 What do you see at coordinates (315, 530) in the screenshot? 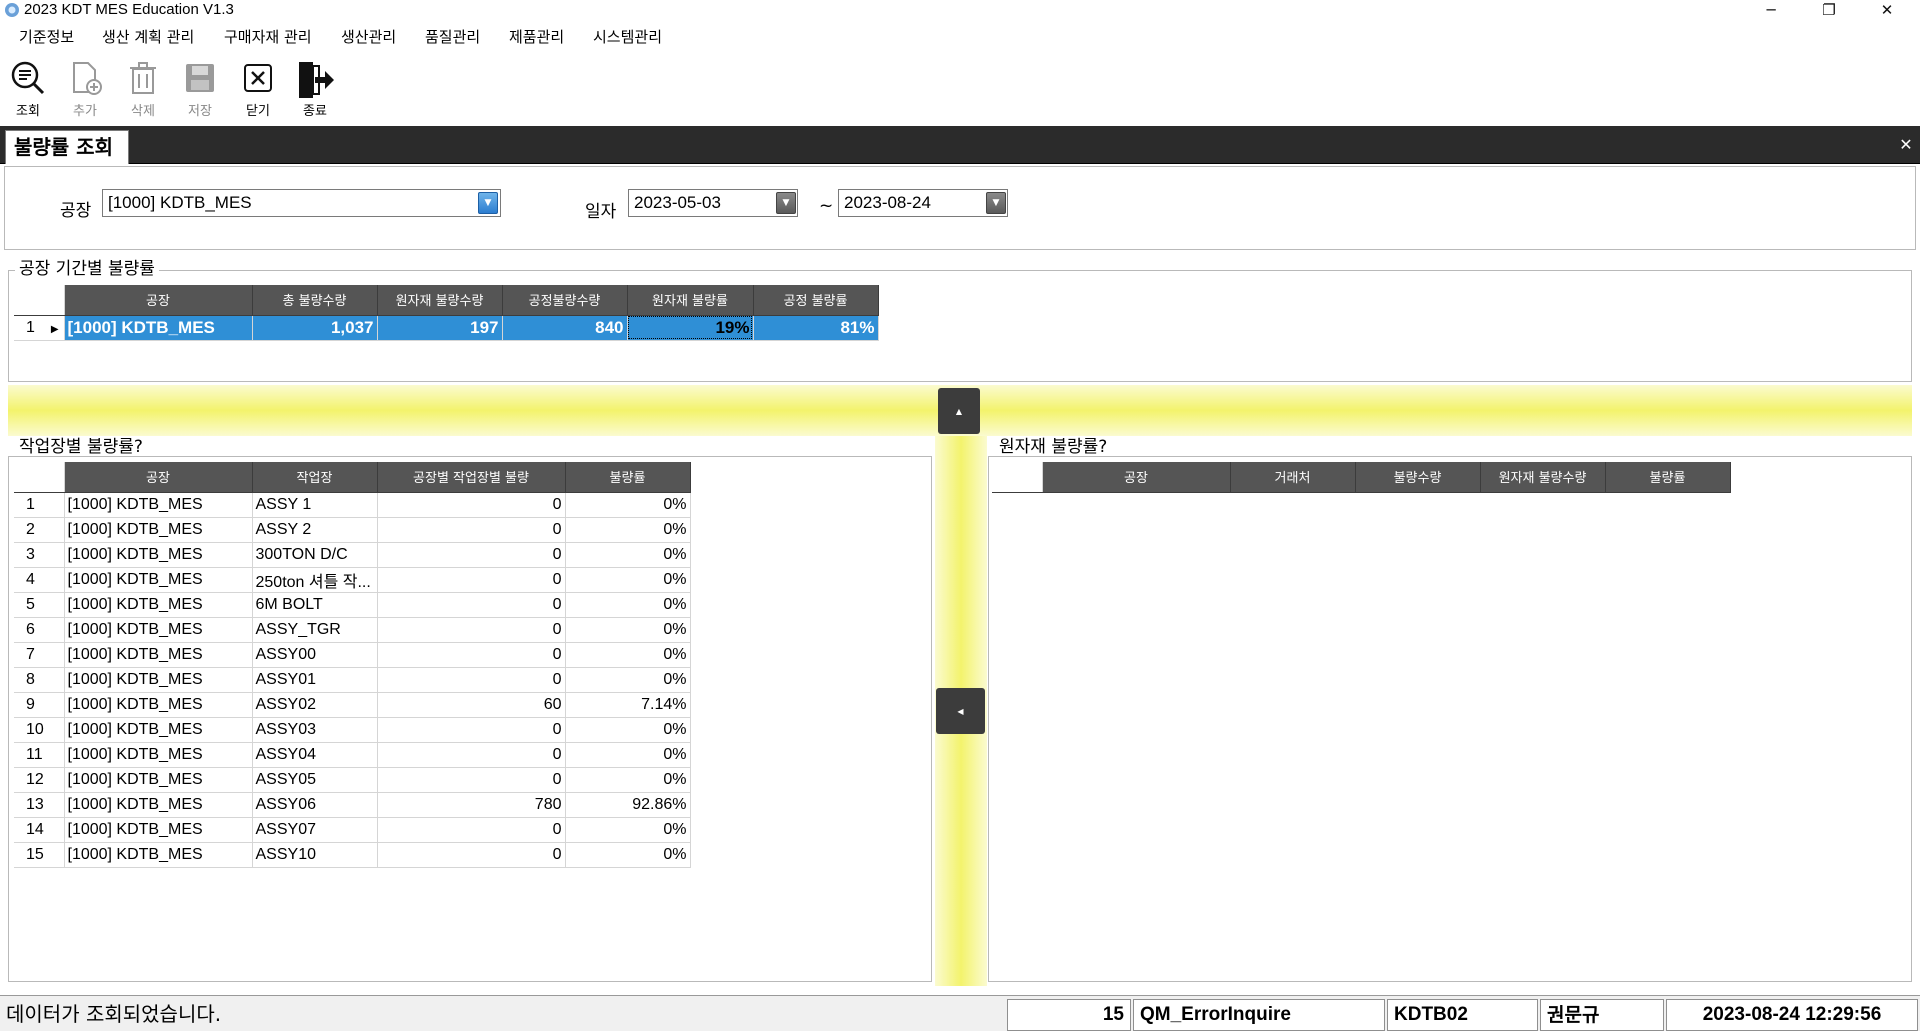
I see `cell-workplace: ASSY 2` at bounding box center [315, 530].